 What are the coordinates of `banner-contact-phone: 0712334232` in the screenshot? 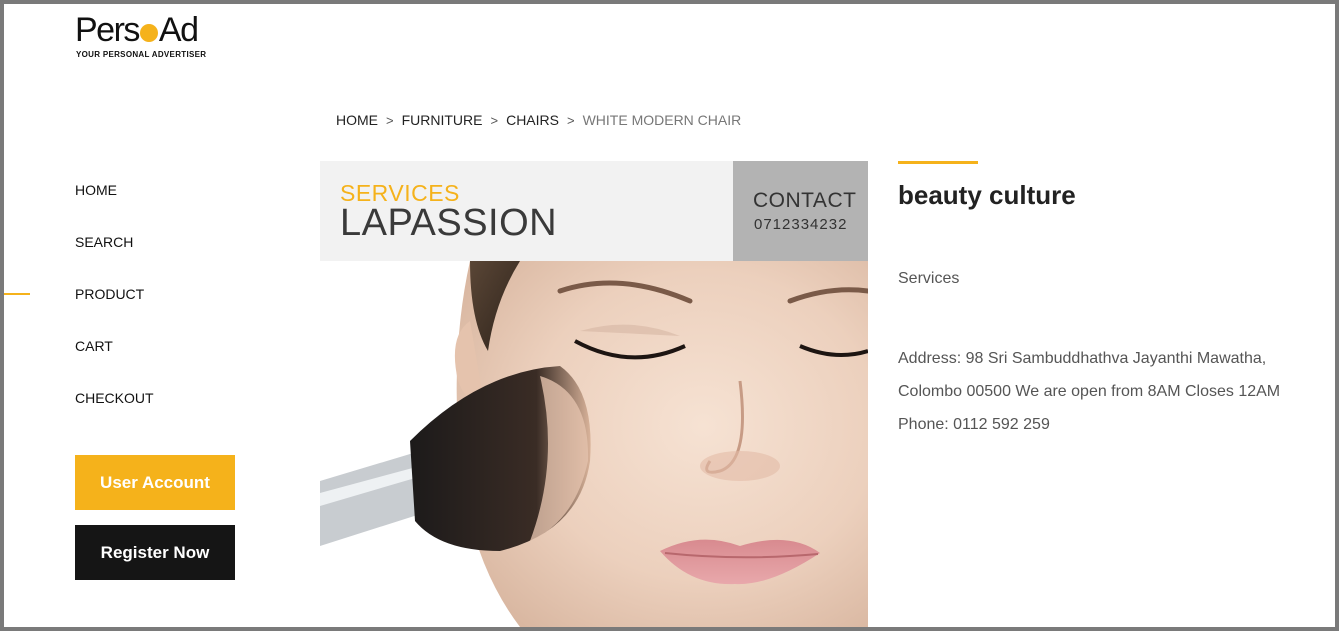 It's located at (801, 224).